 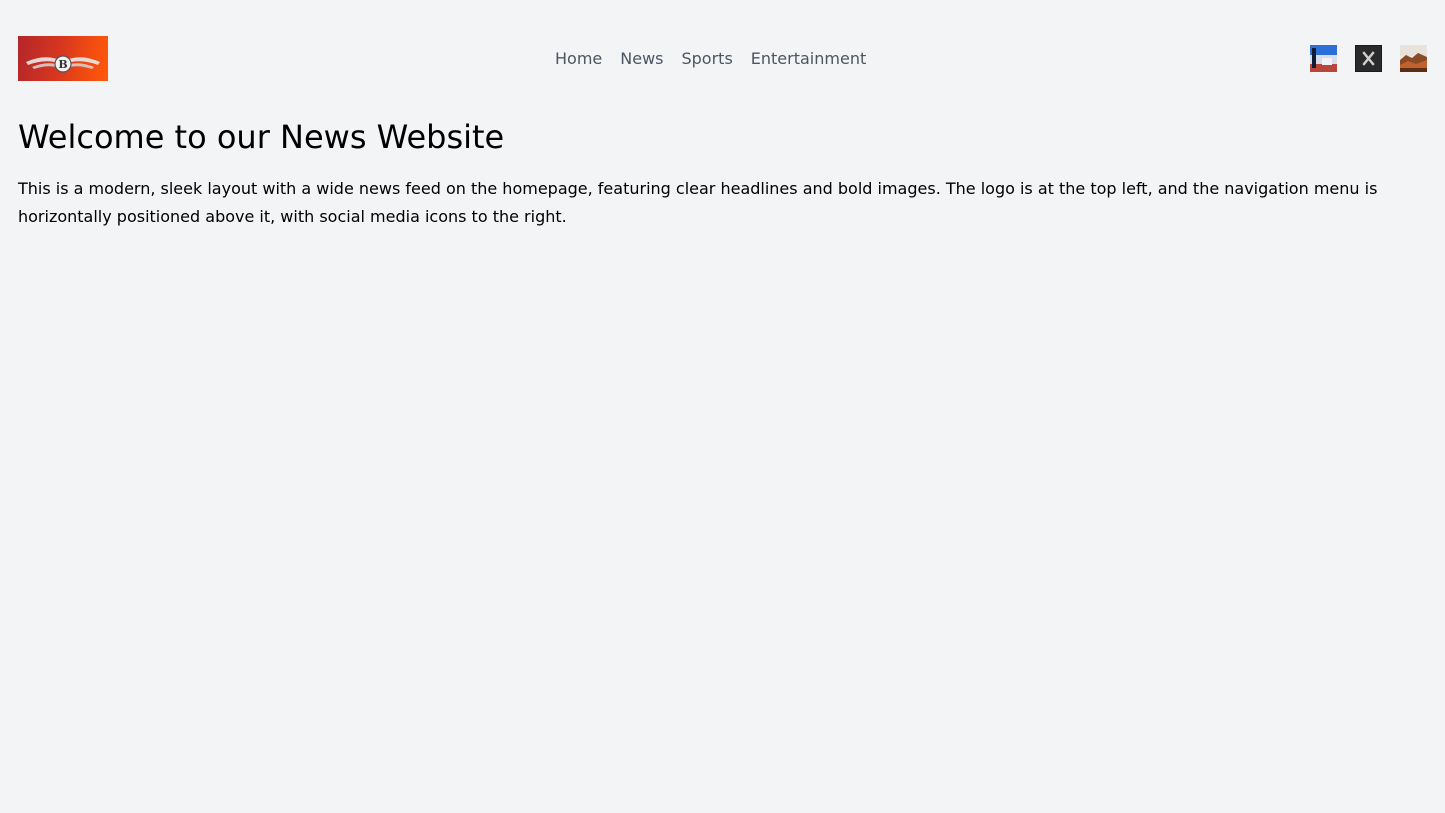 I want to click on social-links, so click(x=1368, y=58).